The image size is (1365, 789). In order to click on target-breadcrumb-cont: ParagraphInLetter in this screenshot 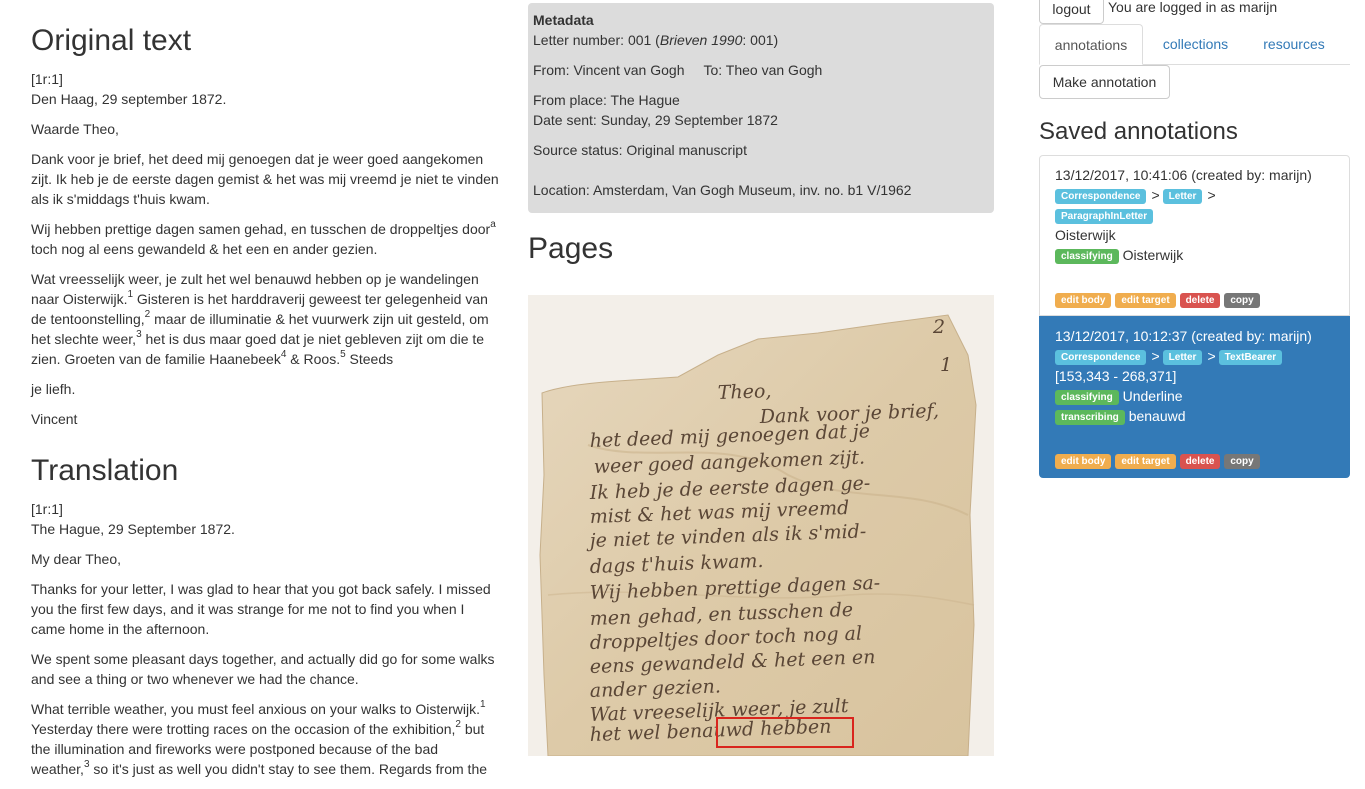, I will do `click(1194, 215)`.